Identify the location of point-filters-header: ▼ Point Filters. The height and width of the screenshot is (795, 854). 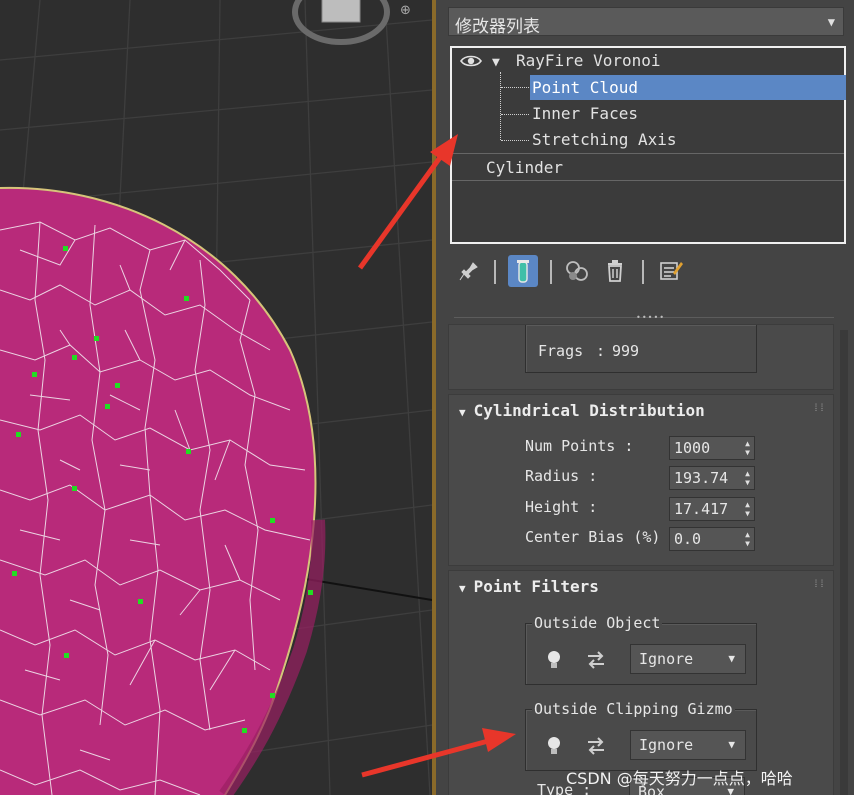
(529, 586).